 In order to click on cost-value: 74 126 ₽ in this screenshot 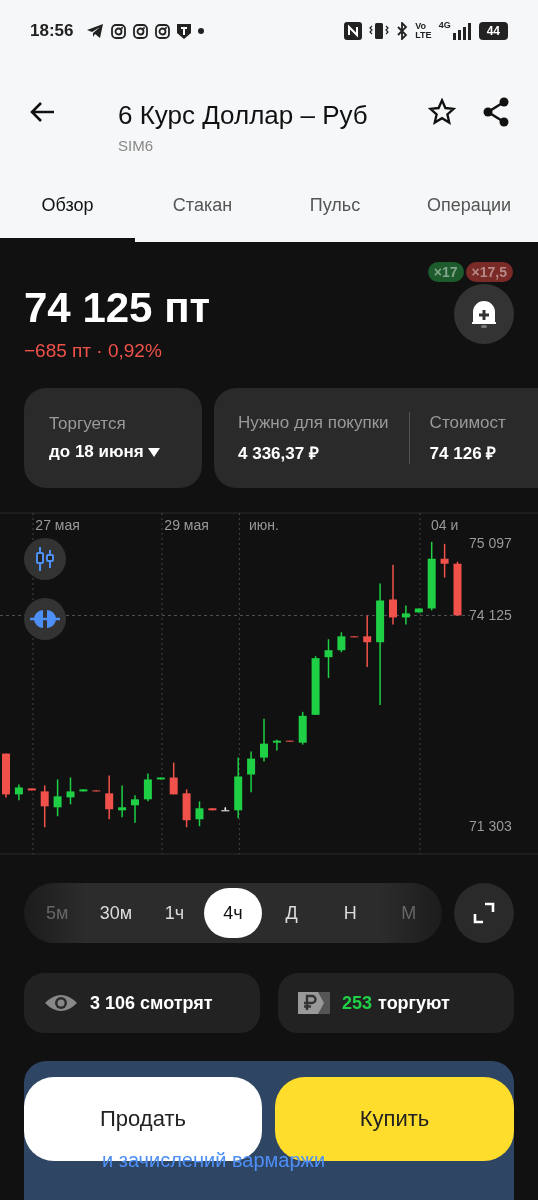, I will do `click(463, 453)`.